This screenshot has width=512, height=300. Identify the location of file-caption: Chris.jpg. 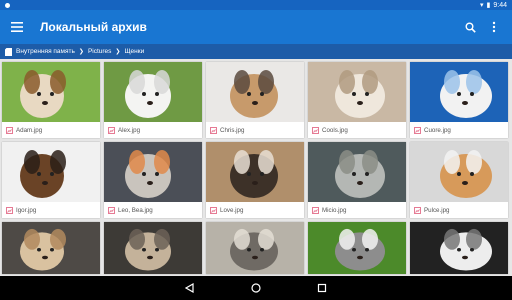
(255, 130).